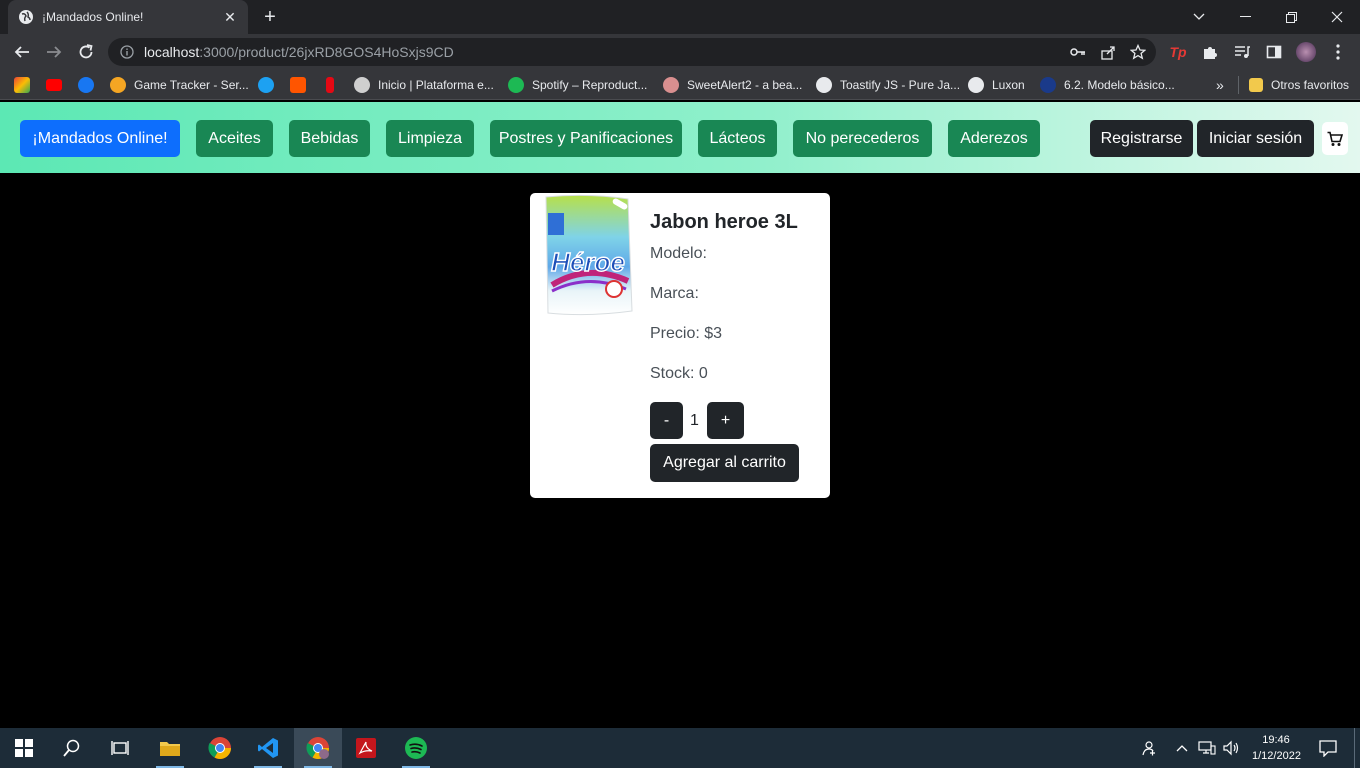 Image resolution: width=1360 pixels, height=768 pixels. I want to click on key-icon, so click(1078, 52).